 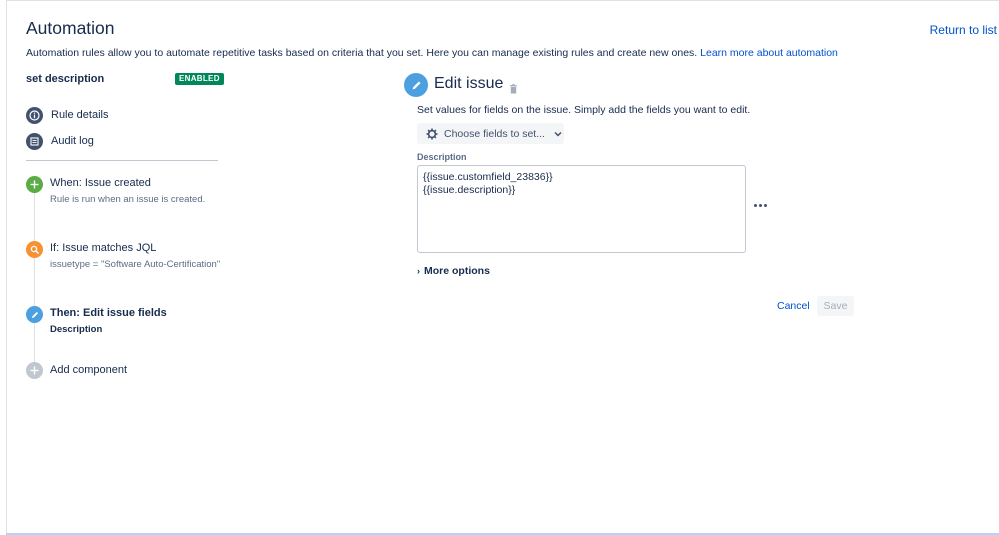 I want to click on sidebar-divider, so click(x=122, y=160).